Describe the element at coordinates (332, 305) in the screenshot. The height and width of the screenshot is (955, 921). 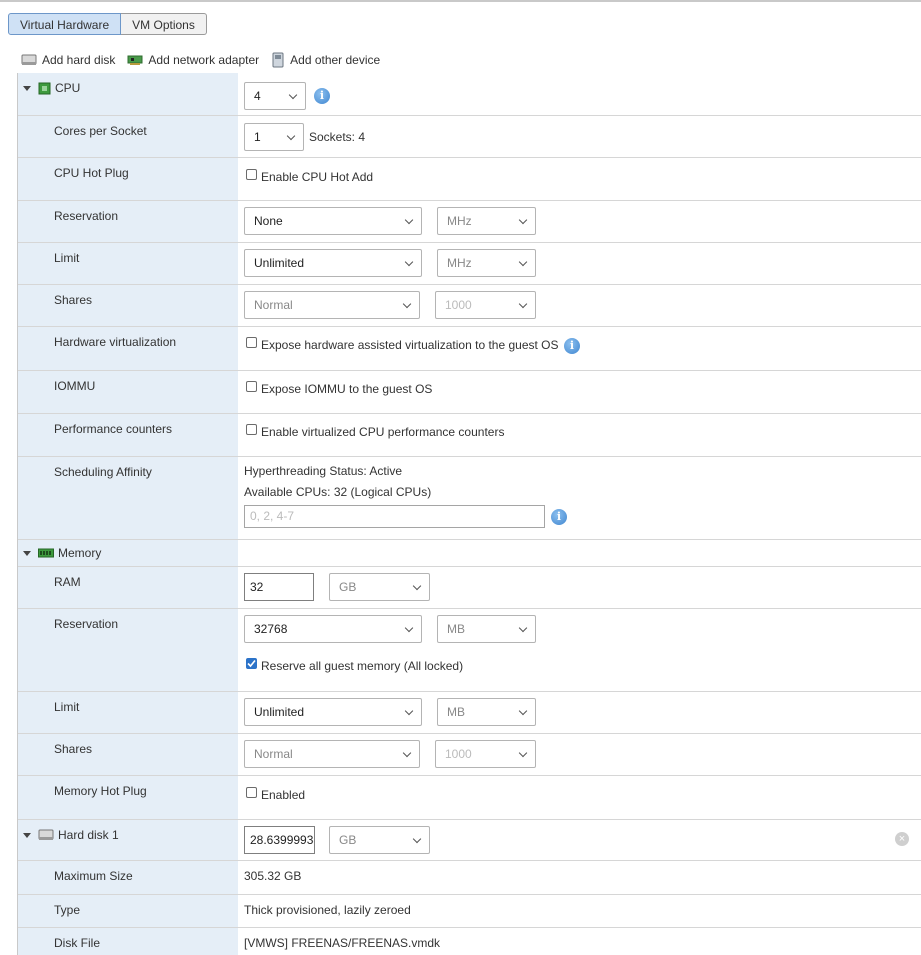
I see `cpu-shares-select: Normal` at that location.